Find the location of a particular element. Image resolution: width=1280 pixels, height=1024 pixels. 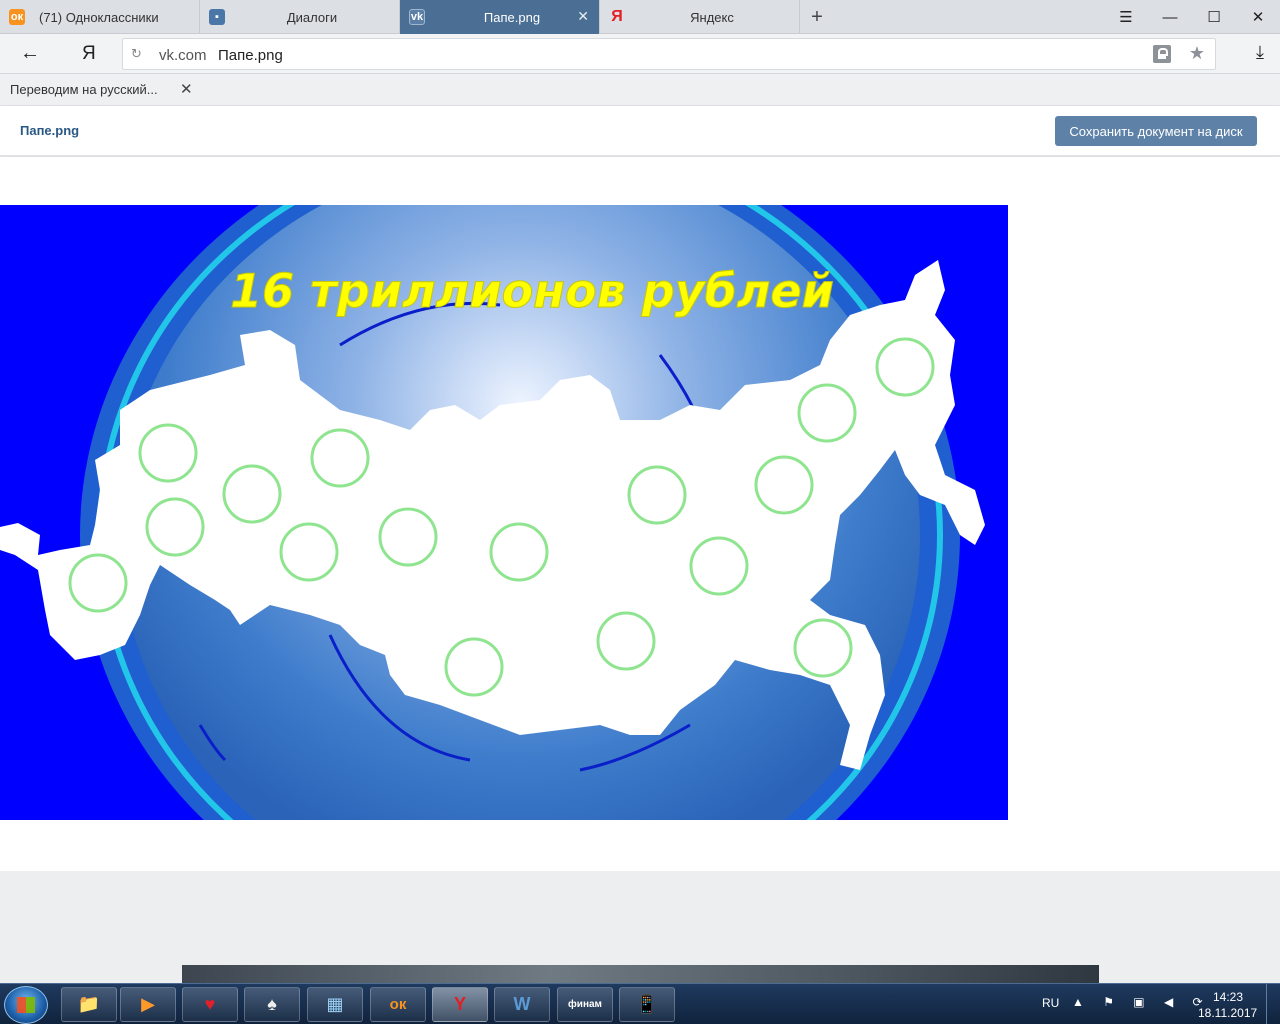

hearts-game-icon: ♥ is located at coordinates (210, 1004).